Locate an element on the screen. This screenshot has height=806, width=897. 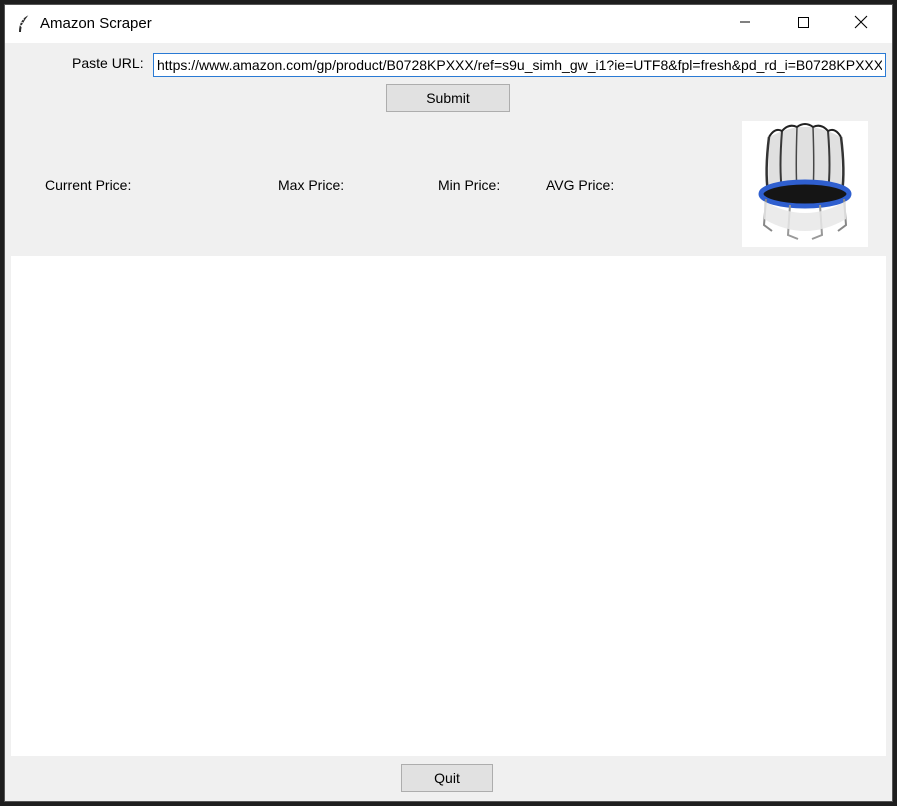
product-image is located at coordinates (805, 184).